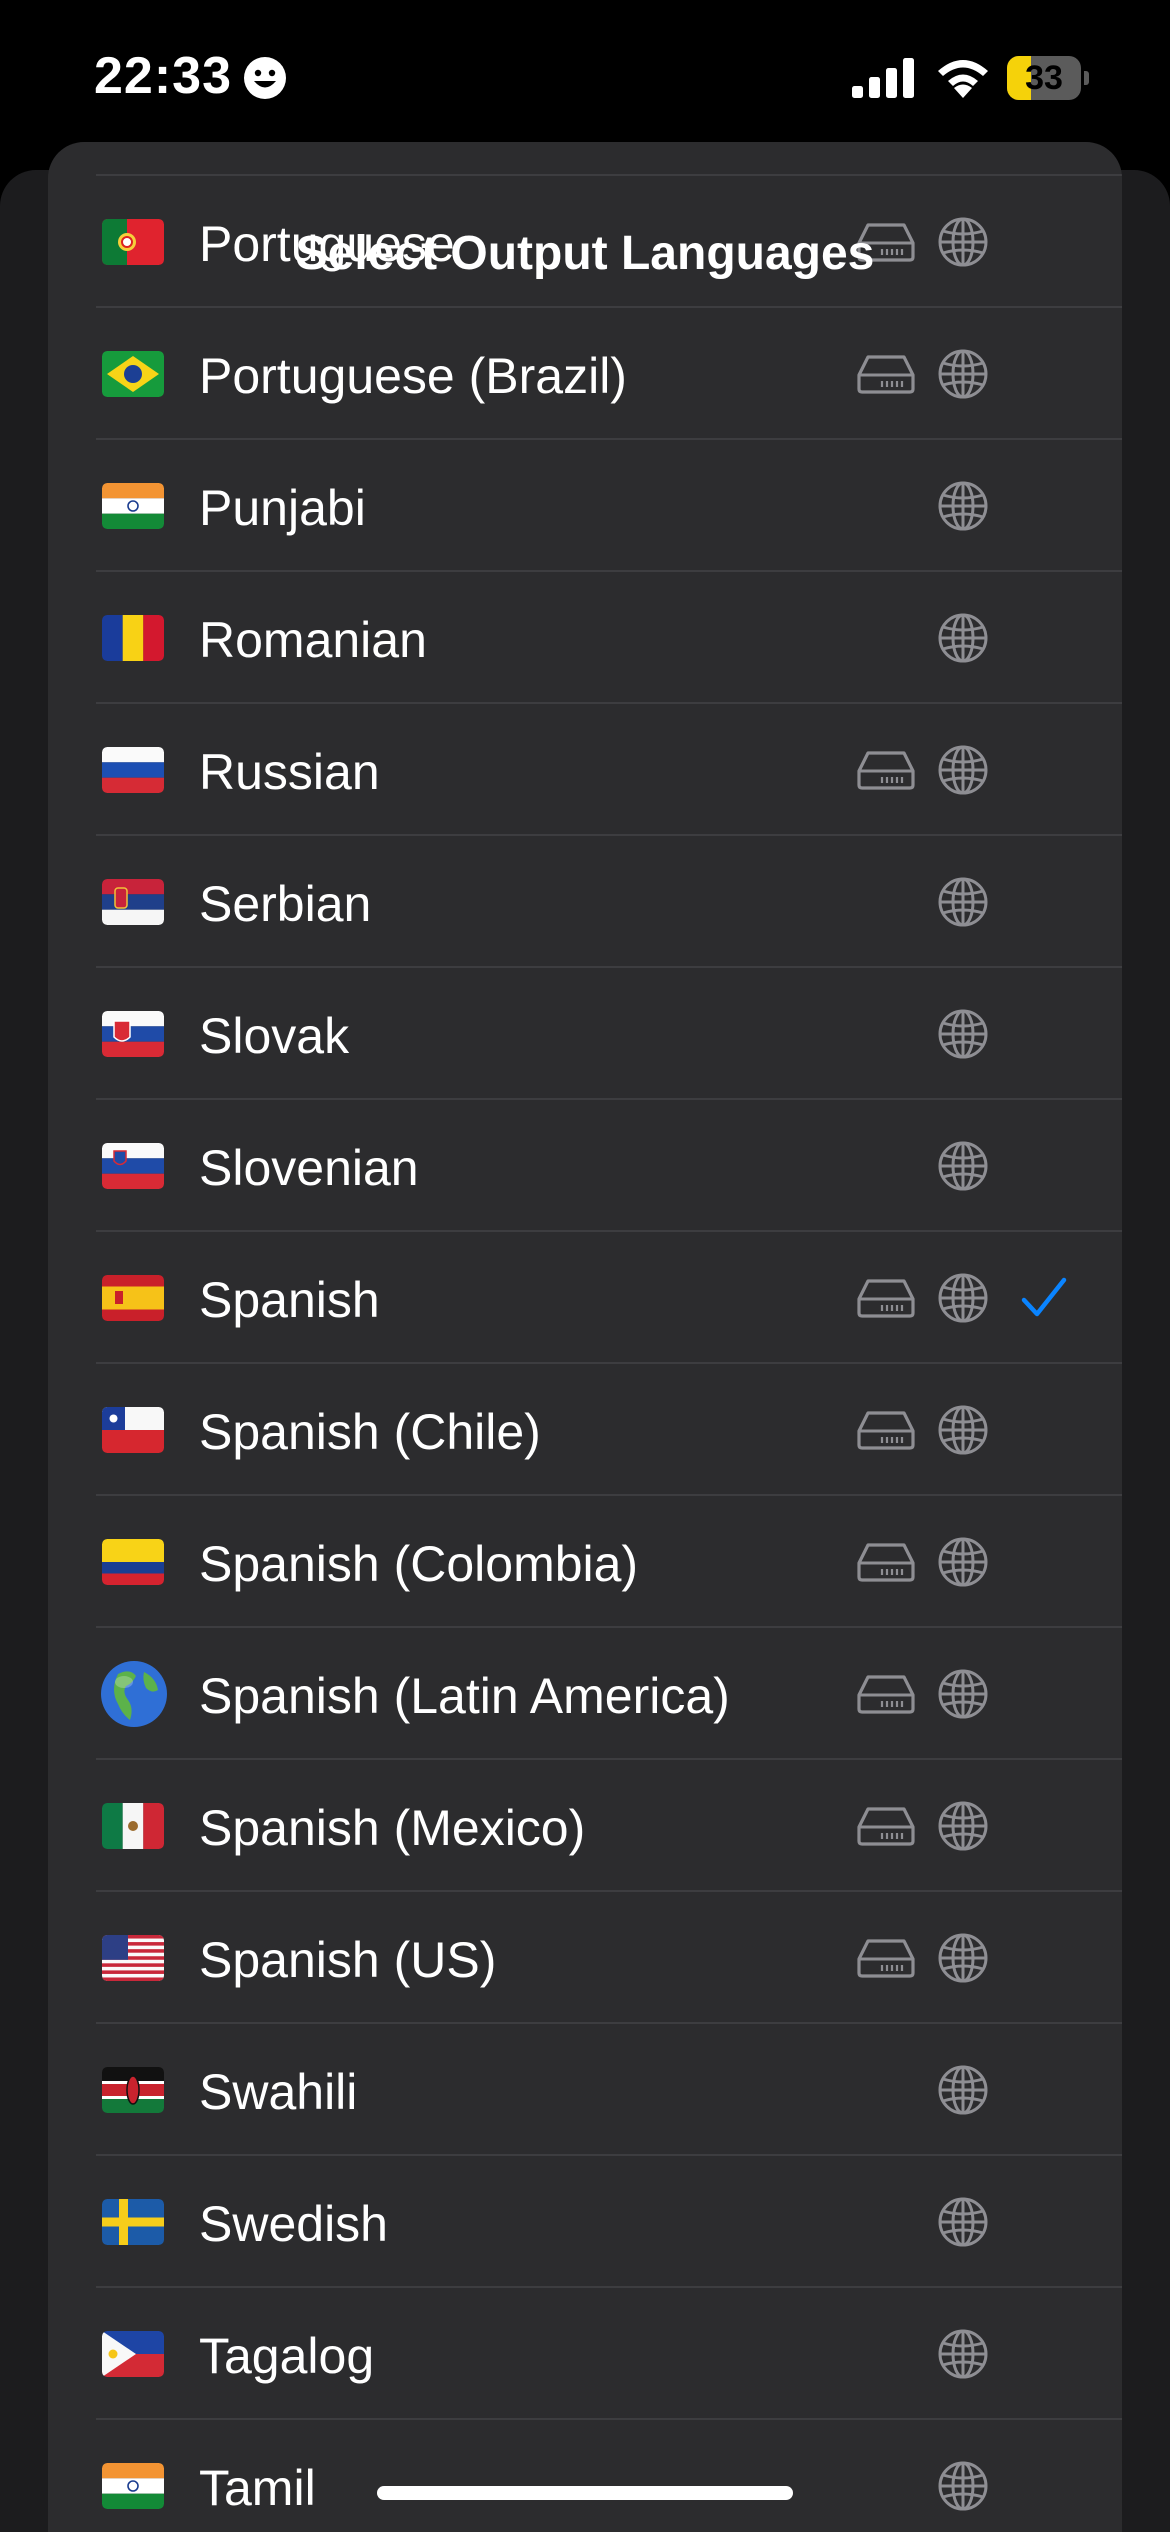  What do you see at coordinates (133, 638) in the screenshot?
I see `romania-flag-icon` at bounding box center [133, 638].